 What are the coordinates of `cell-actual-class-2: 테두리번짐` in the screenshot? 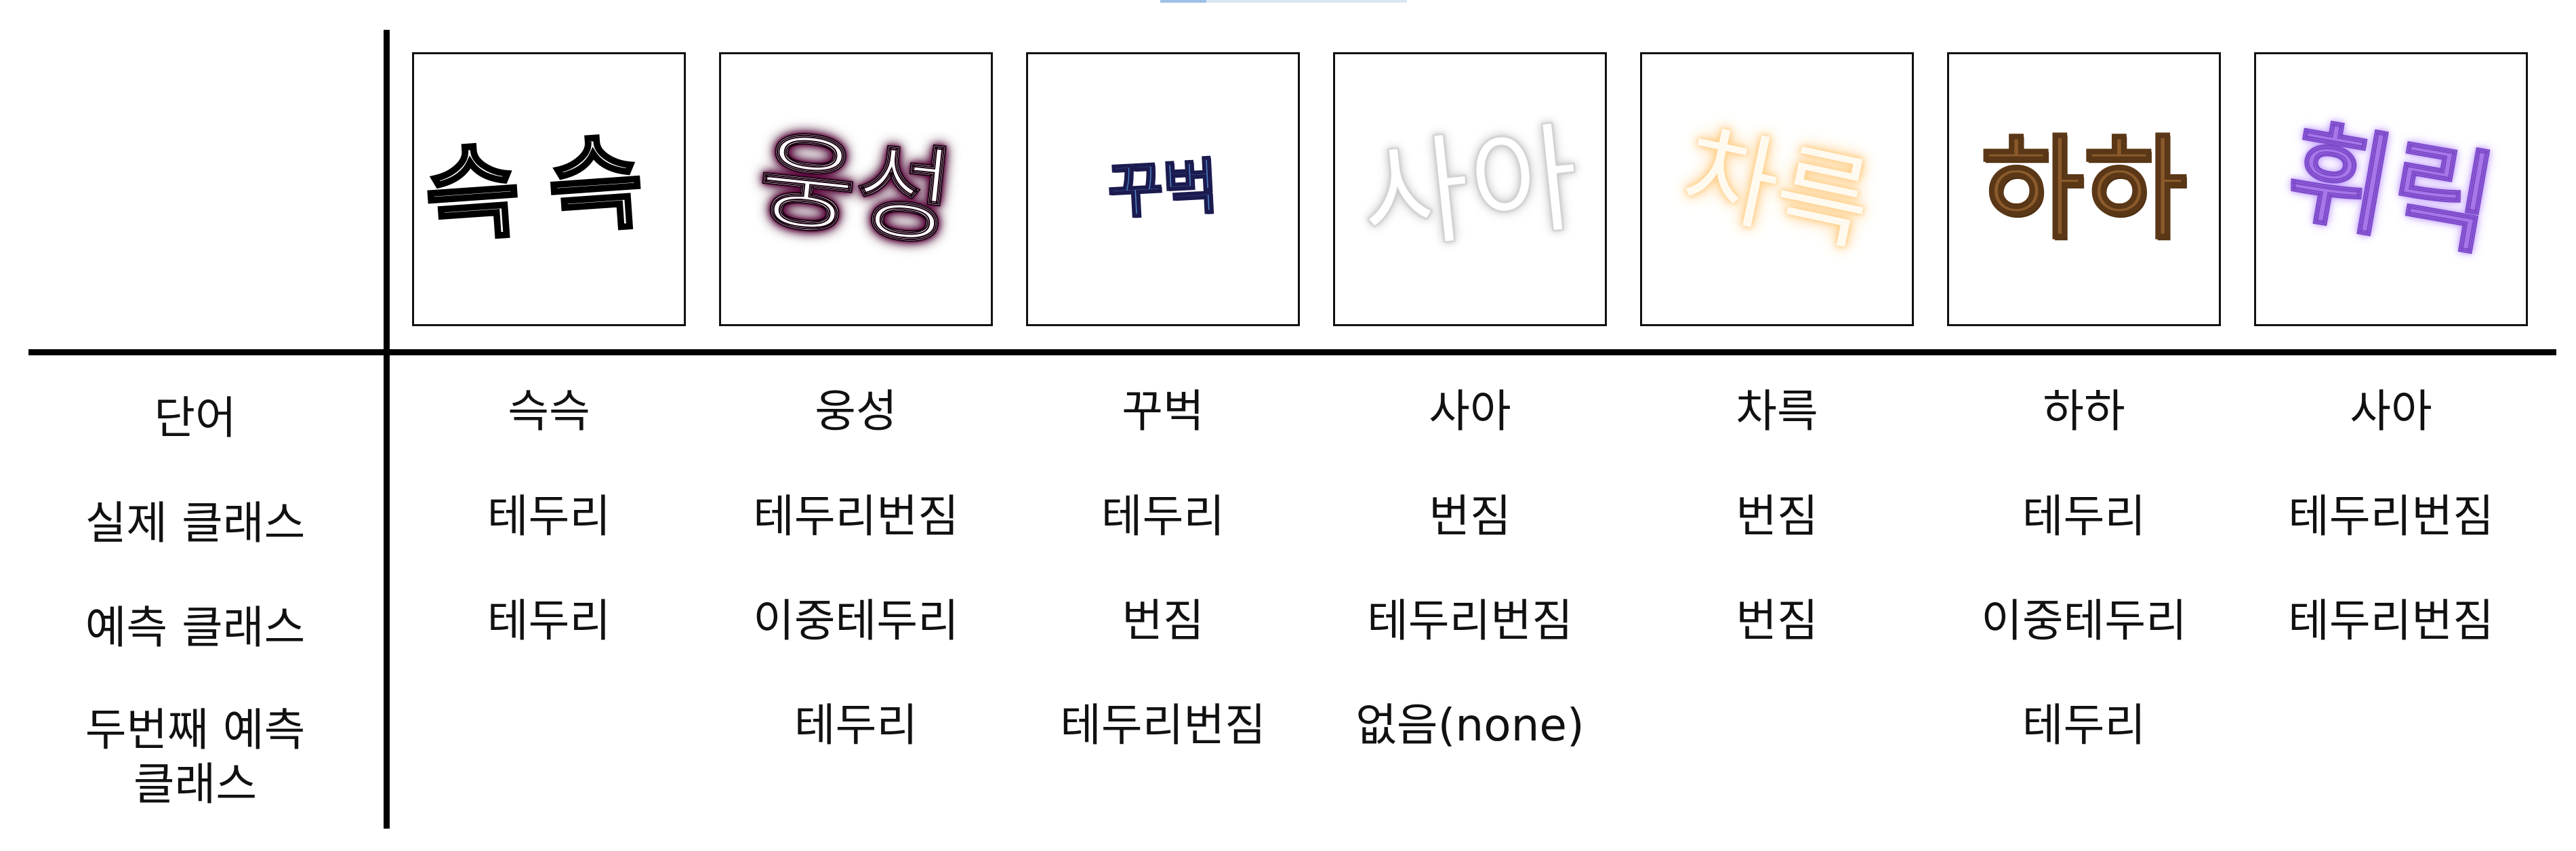 It's located at (856, 516).